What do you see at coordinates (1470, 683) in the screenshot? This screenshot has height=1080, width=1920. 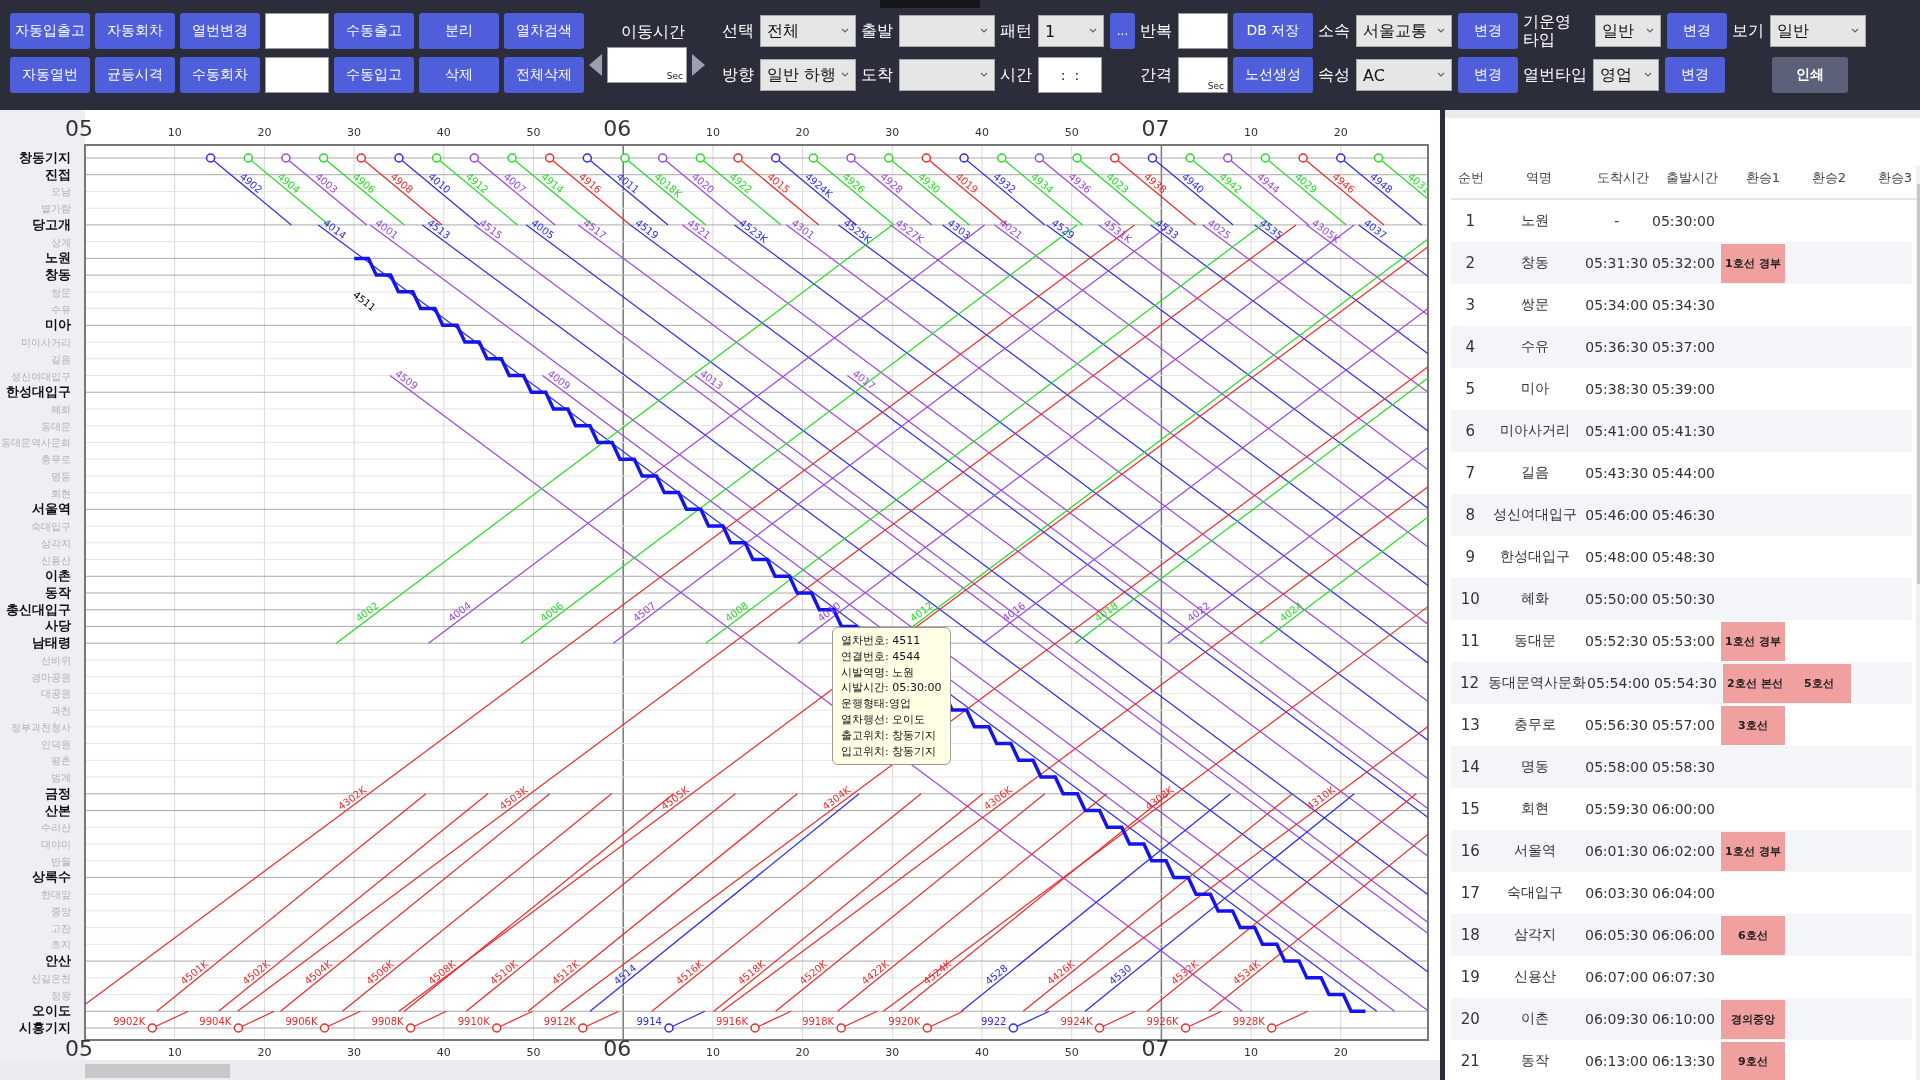 I see `table-cell-text: 12` at bounding box center [1470, 683].